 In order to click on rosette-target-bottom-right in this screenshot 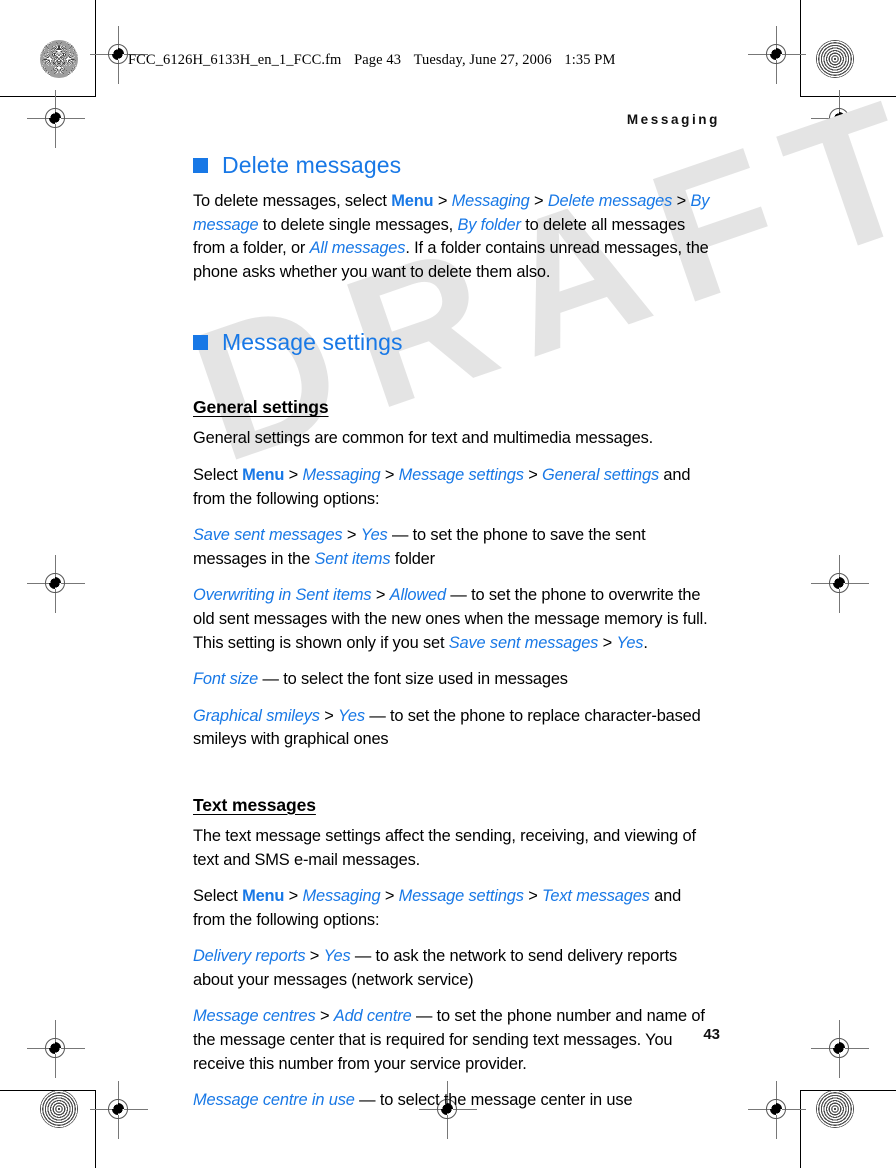, I will do `click(835, 1109)`.